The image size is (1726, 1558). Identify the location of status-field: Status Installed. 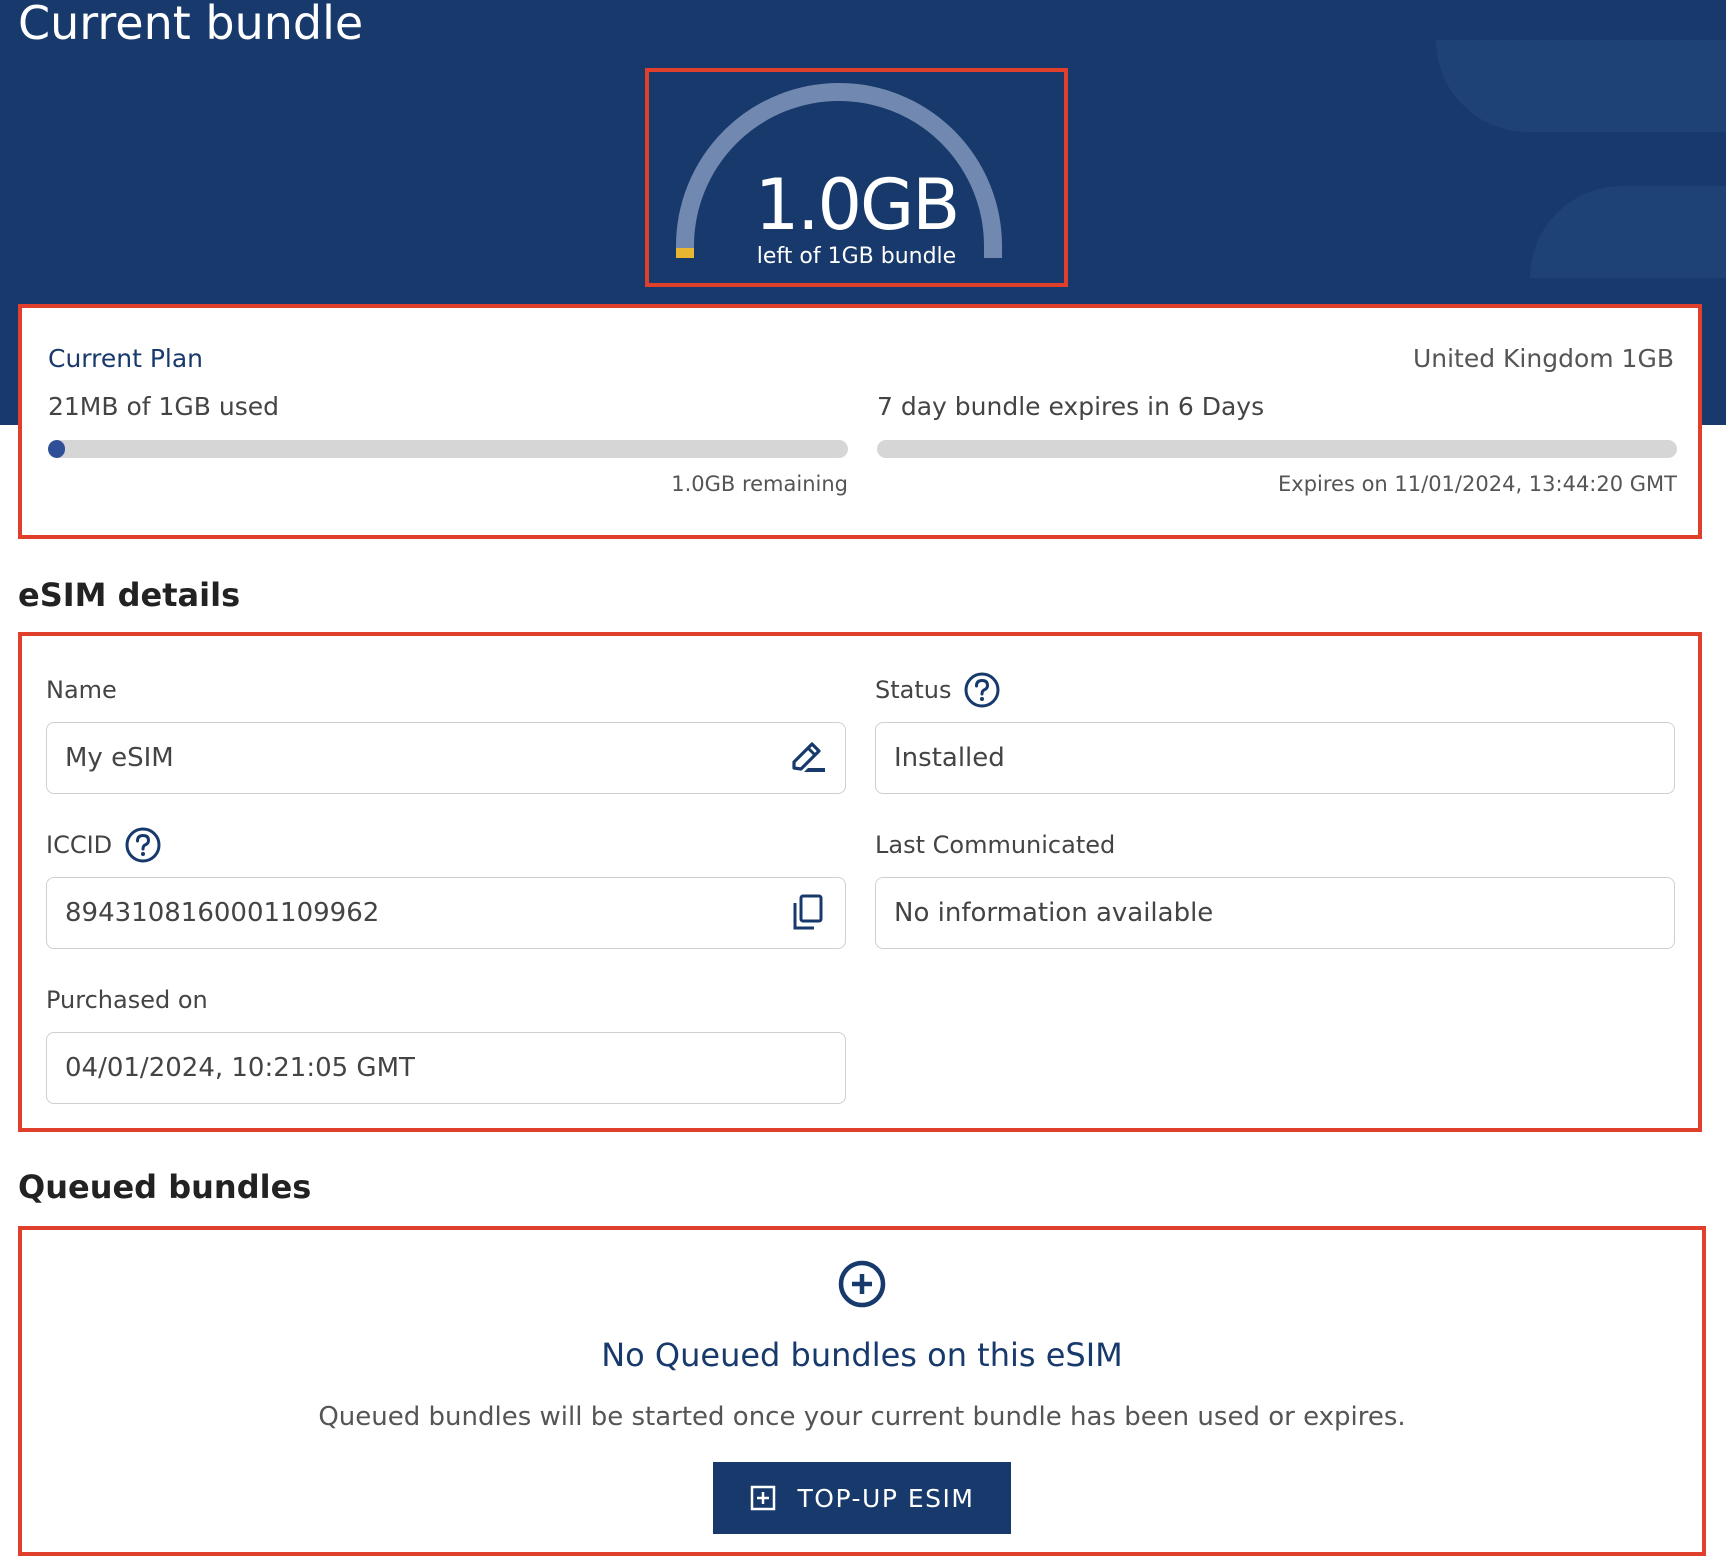
(1275, 732).